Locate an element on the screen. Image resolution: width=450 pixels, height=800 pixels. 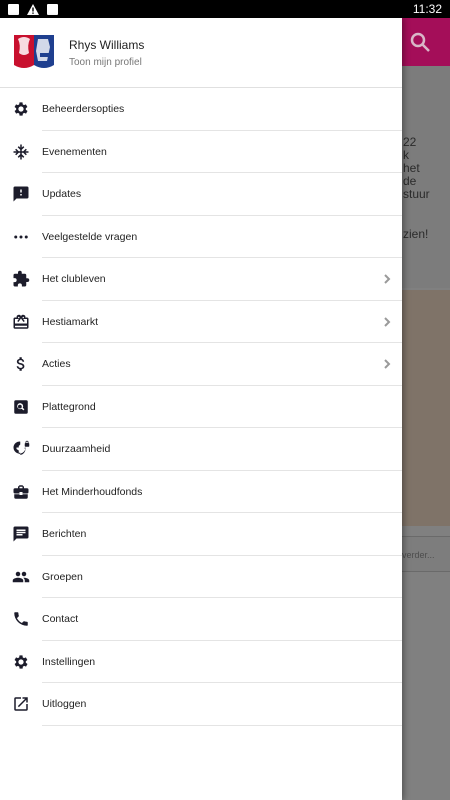
menu-item-groepen: Groepen is located at coordinates (201, 577).